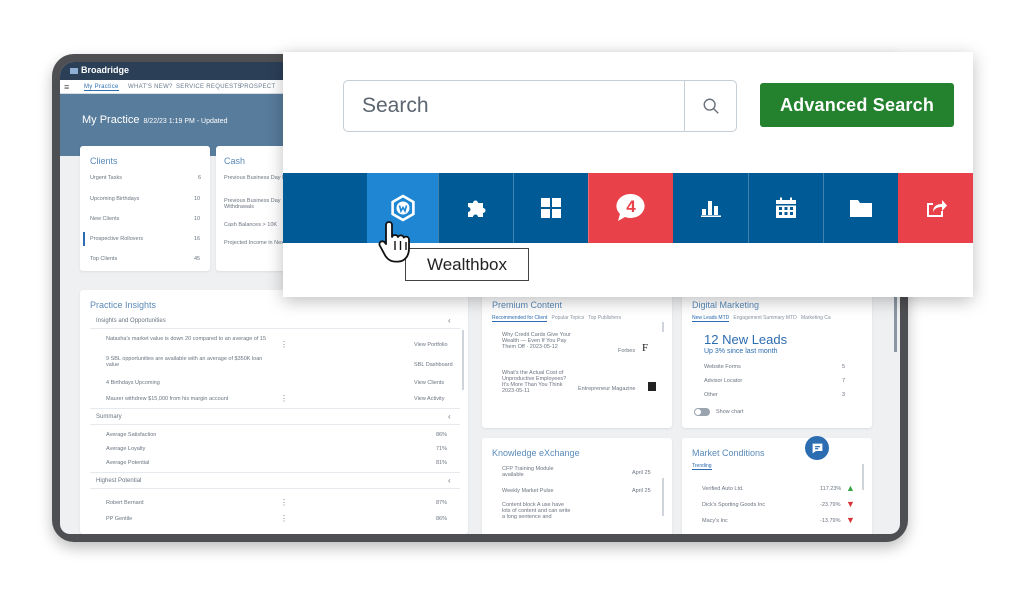 The image size is (1024, 594). What do you see at coordinates (641, 473) in the screenshot?
I see `kx-date: April 25` at bounding box center [641, 473].